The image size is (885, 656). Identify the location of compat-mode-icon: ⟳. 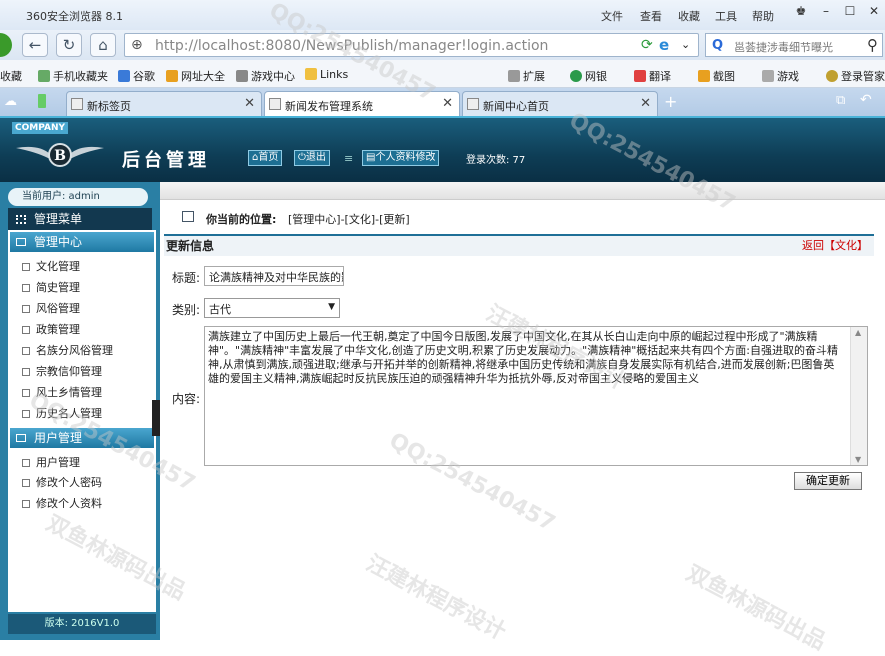
(647, 45).